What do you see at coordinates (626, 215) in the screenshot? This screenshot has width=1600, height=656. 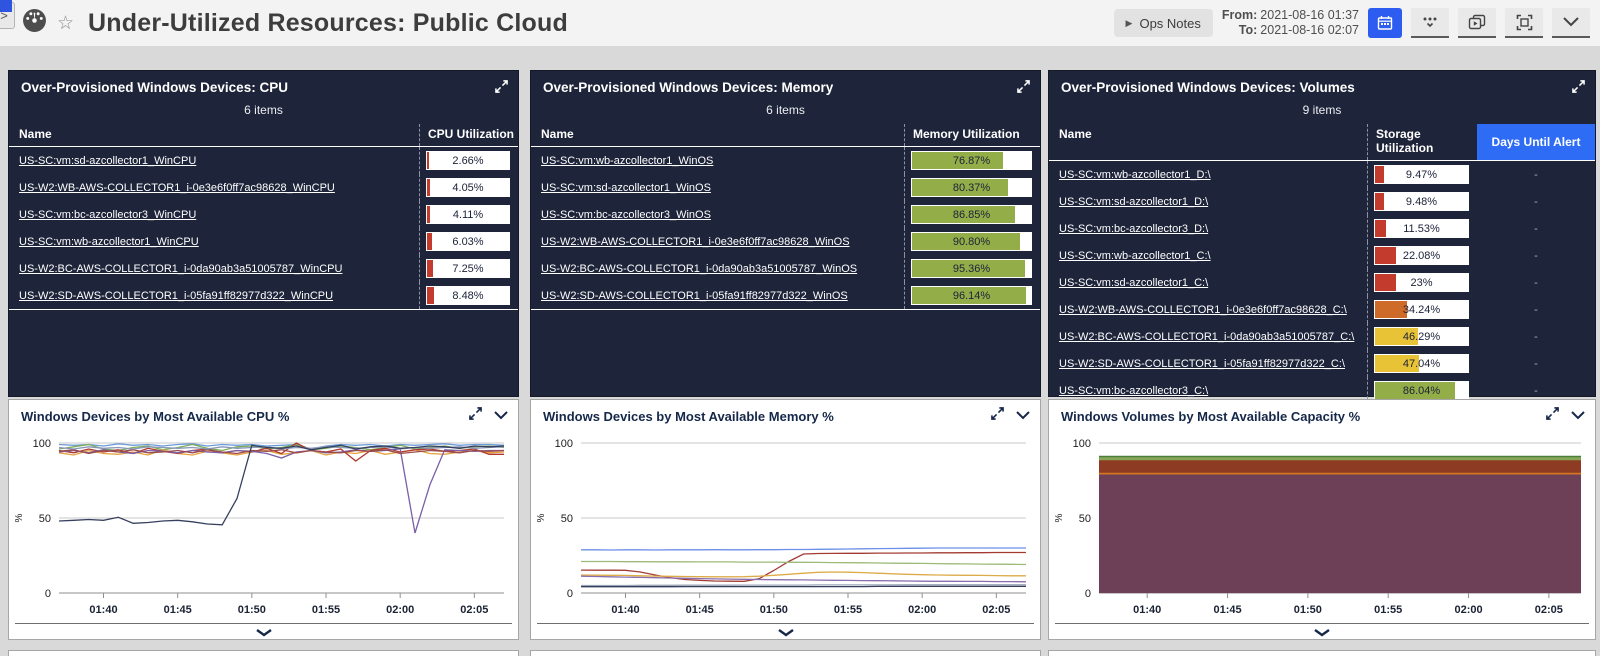 I see `device-link: US-SC:vm:bc-azcollector3_WinOS` at bounding box center [626, 215].